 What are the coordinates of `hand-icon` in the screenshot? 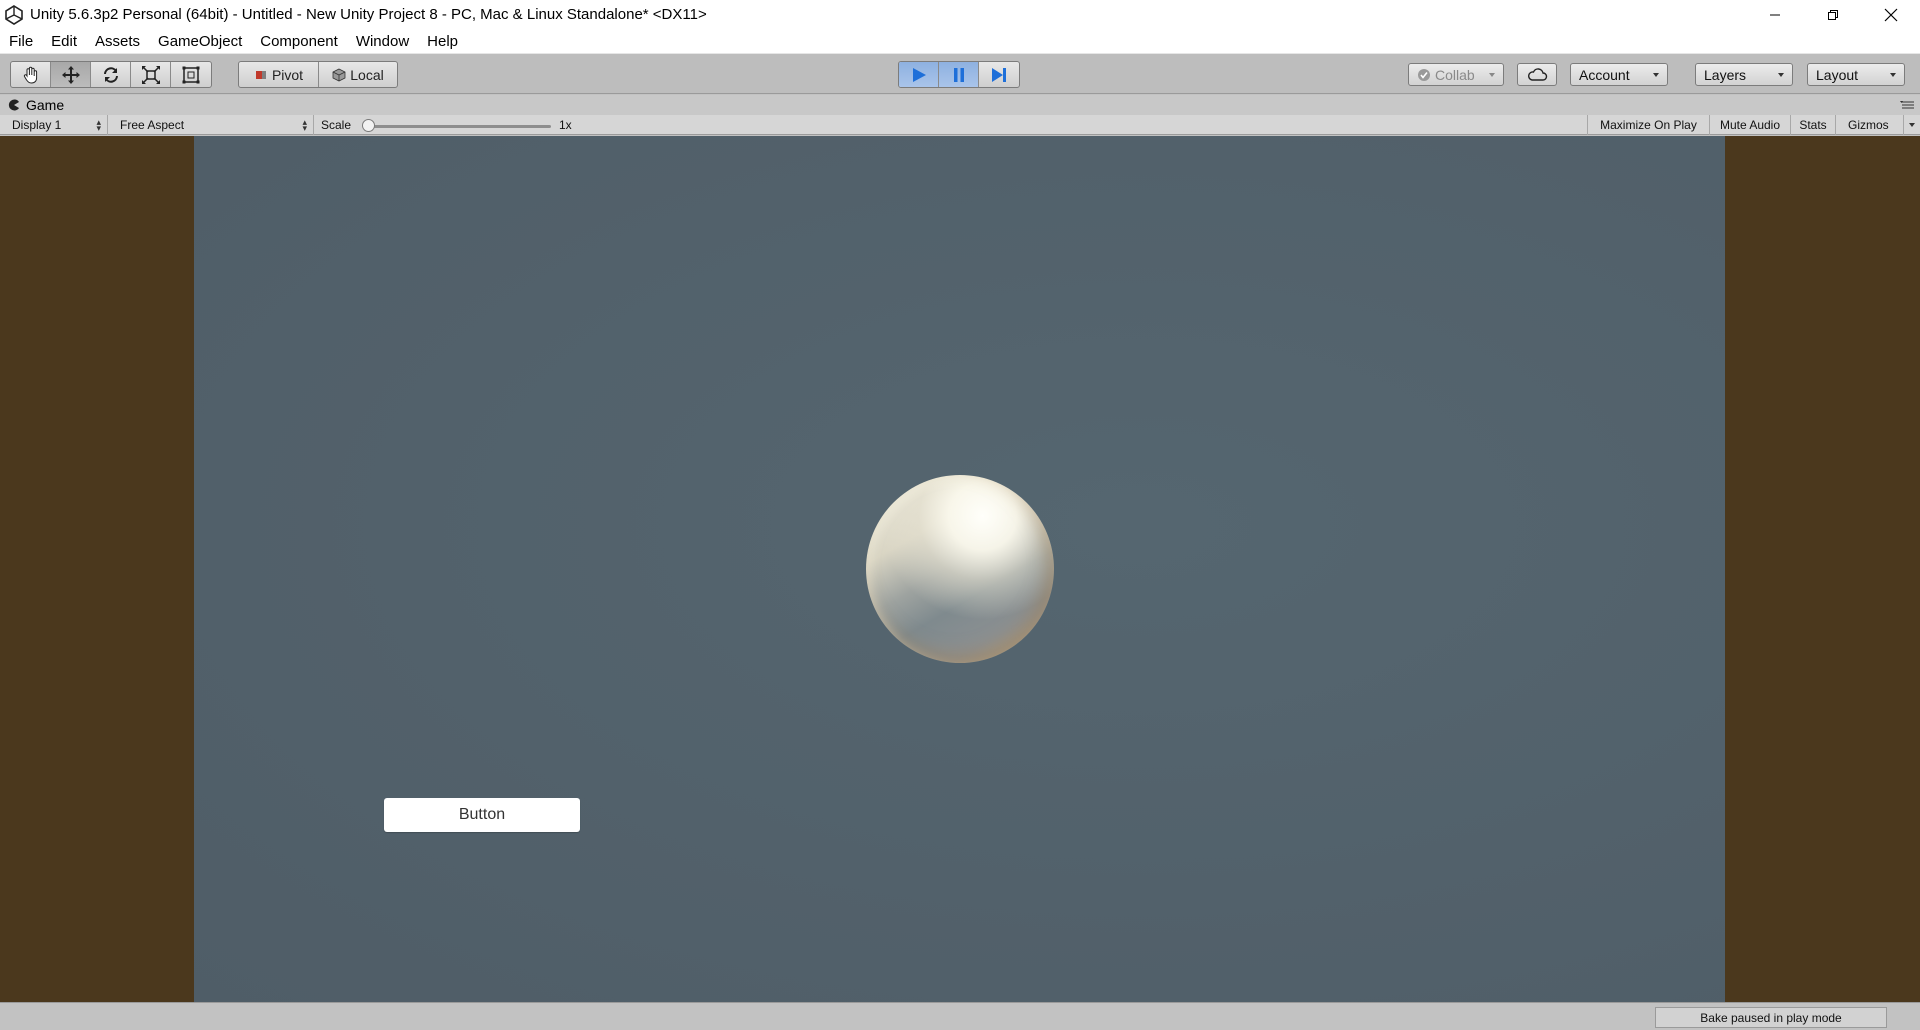 It's located at (30, 75).